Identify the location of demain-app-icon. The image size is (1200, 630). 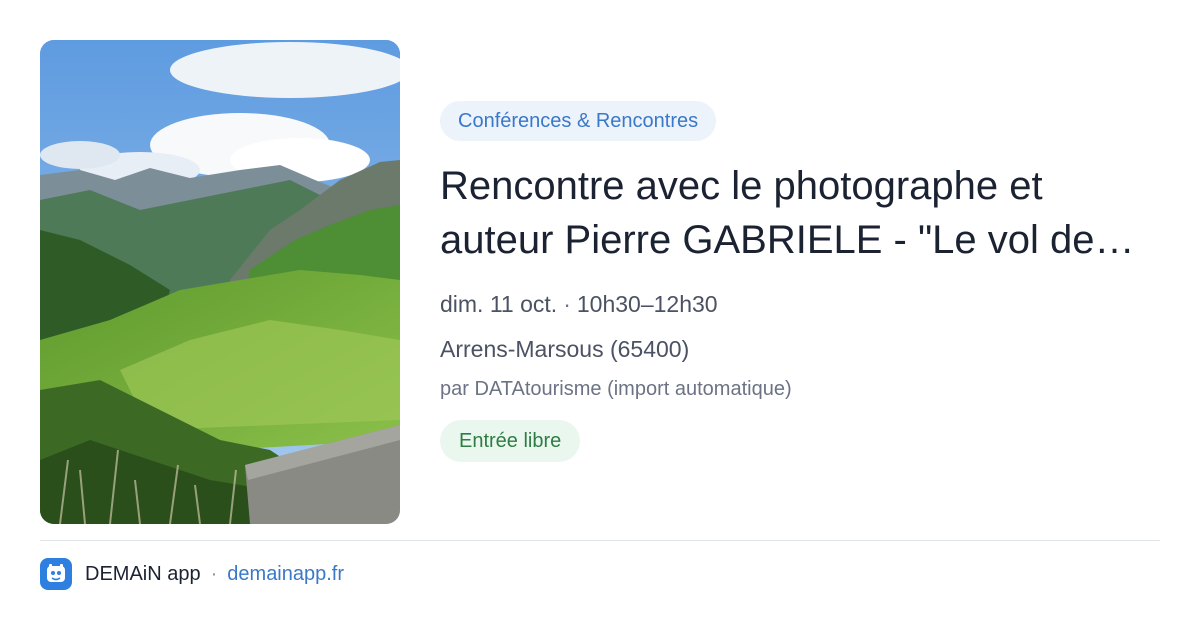
(56, 574).